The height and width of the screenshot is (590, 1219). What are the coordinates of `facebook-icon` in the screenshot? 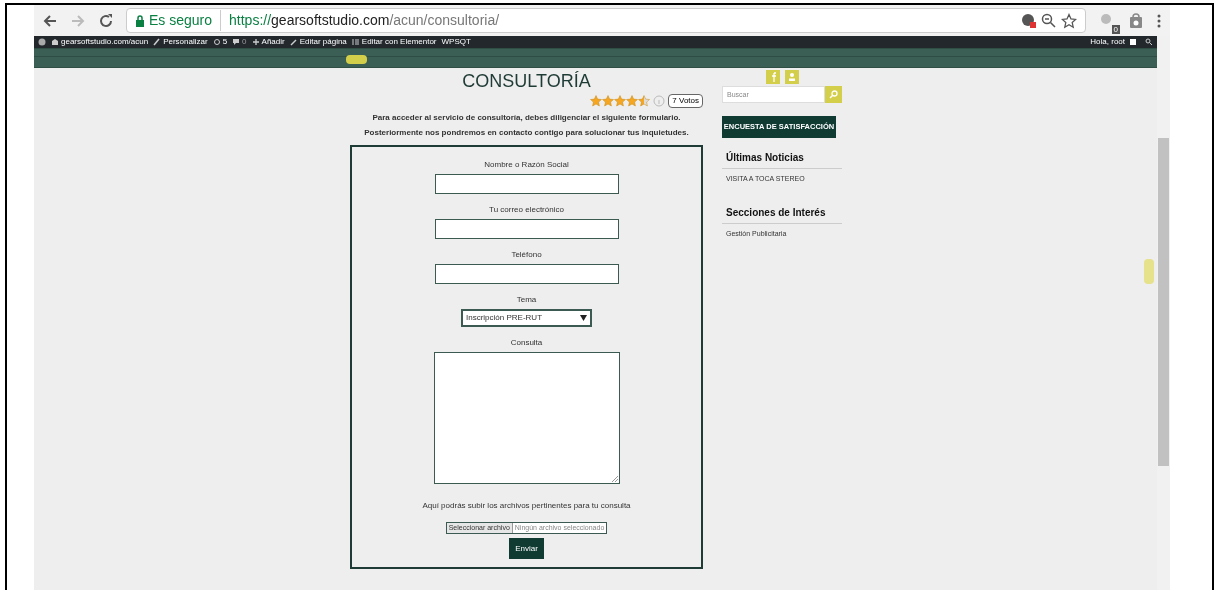 It's located at (773, 77).